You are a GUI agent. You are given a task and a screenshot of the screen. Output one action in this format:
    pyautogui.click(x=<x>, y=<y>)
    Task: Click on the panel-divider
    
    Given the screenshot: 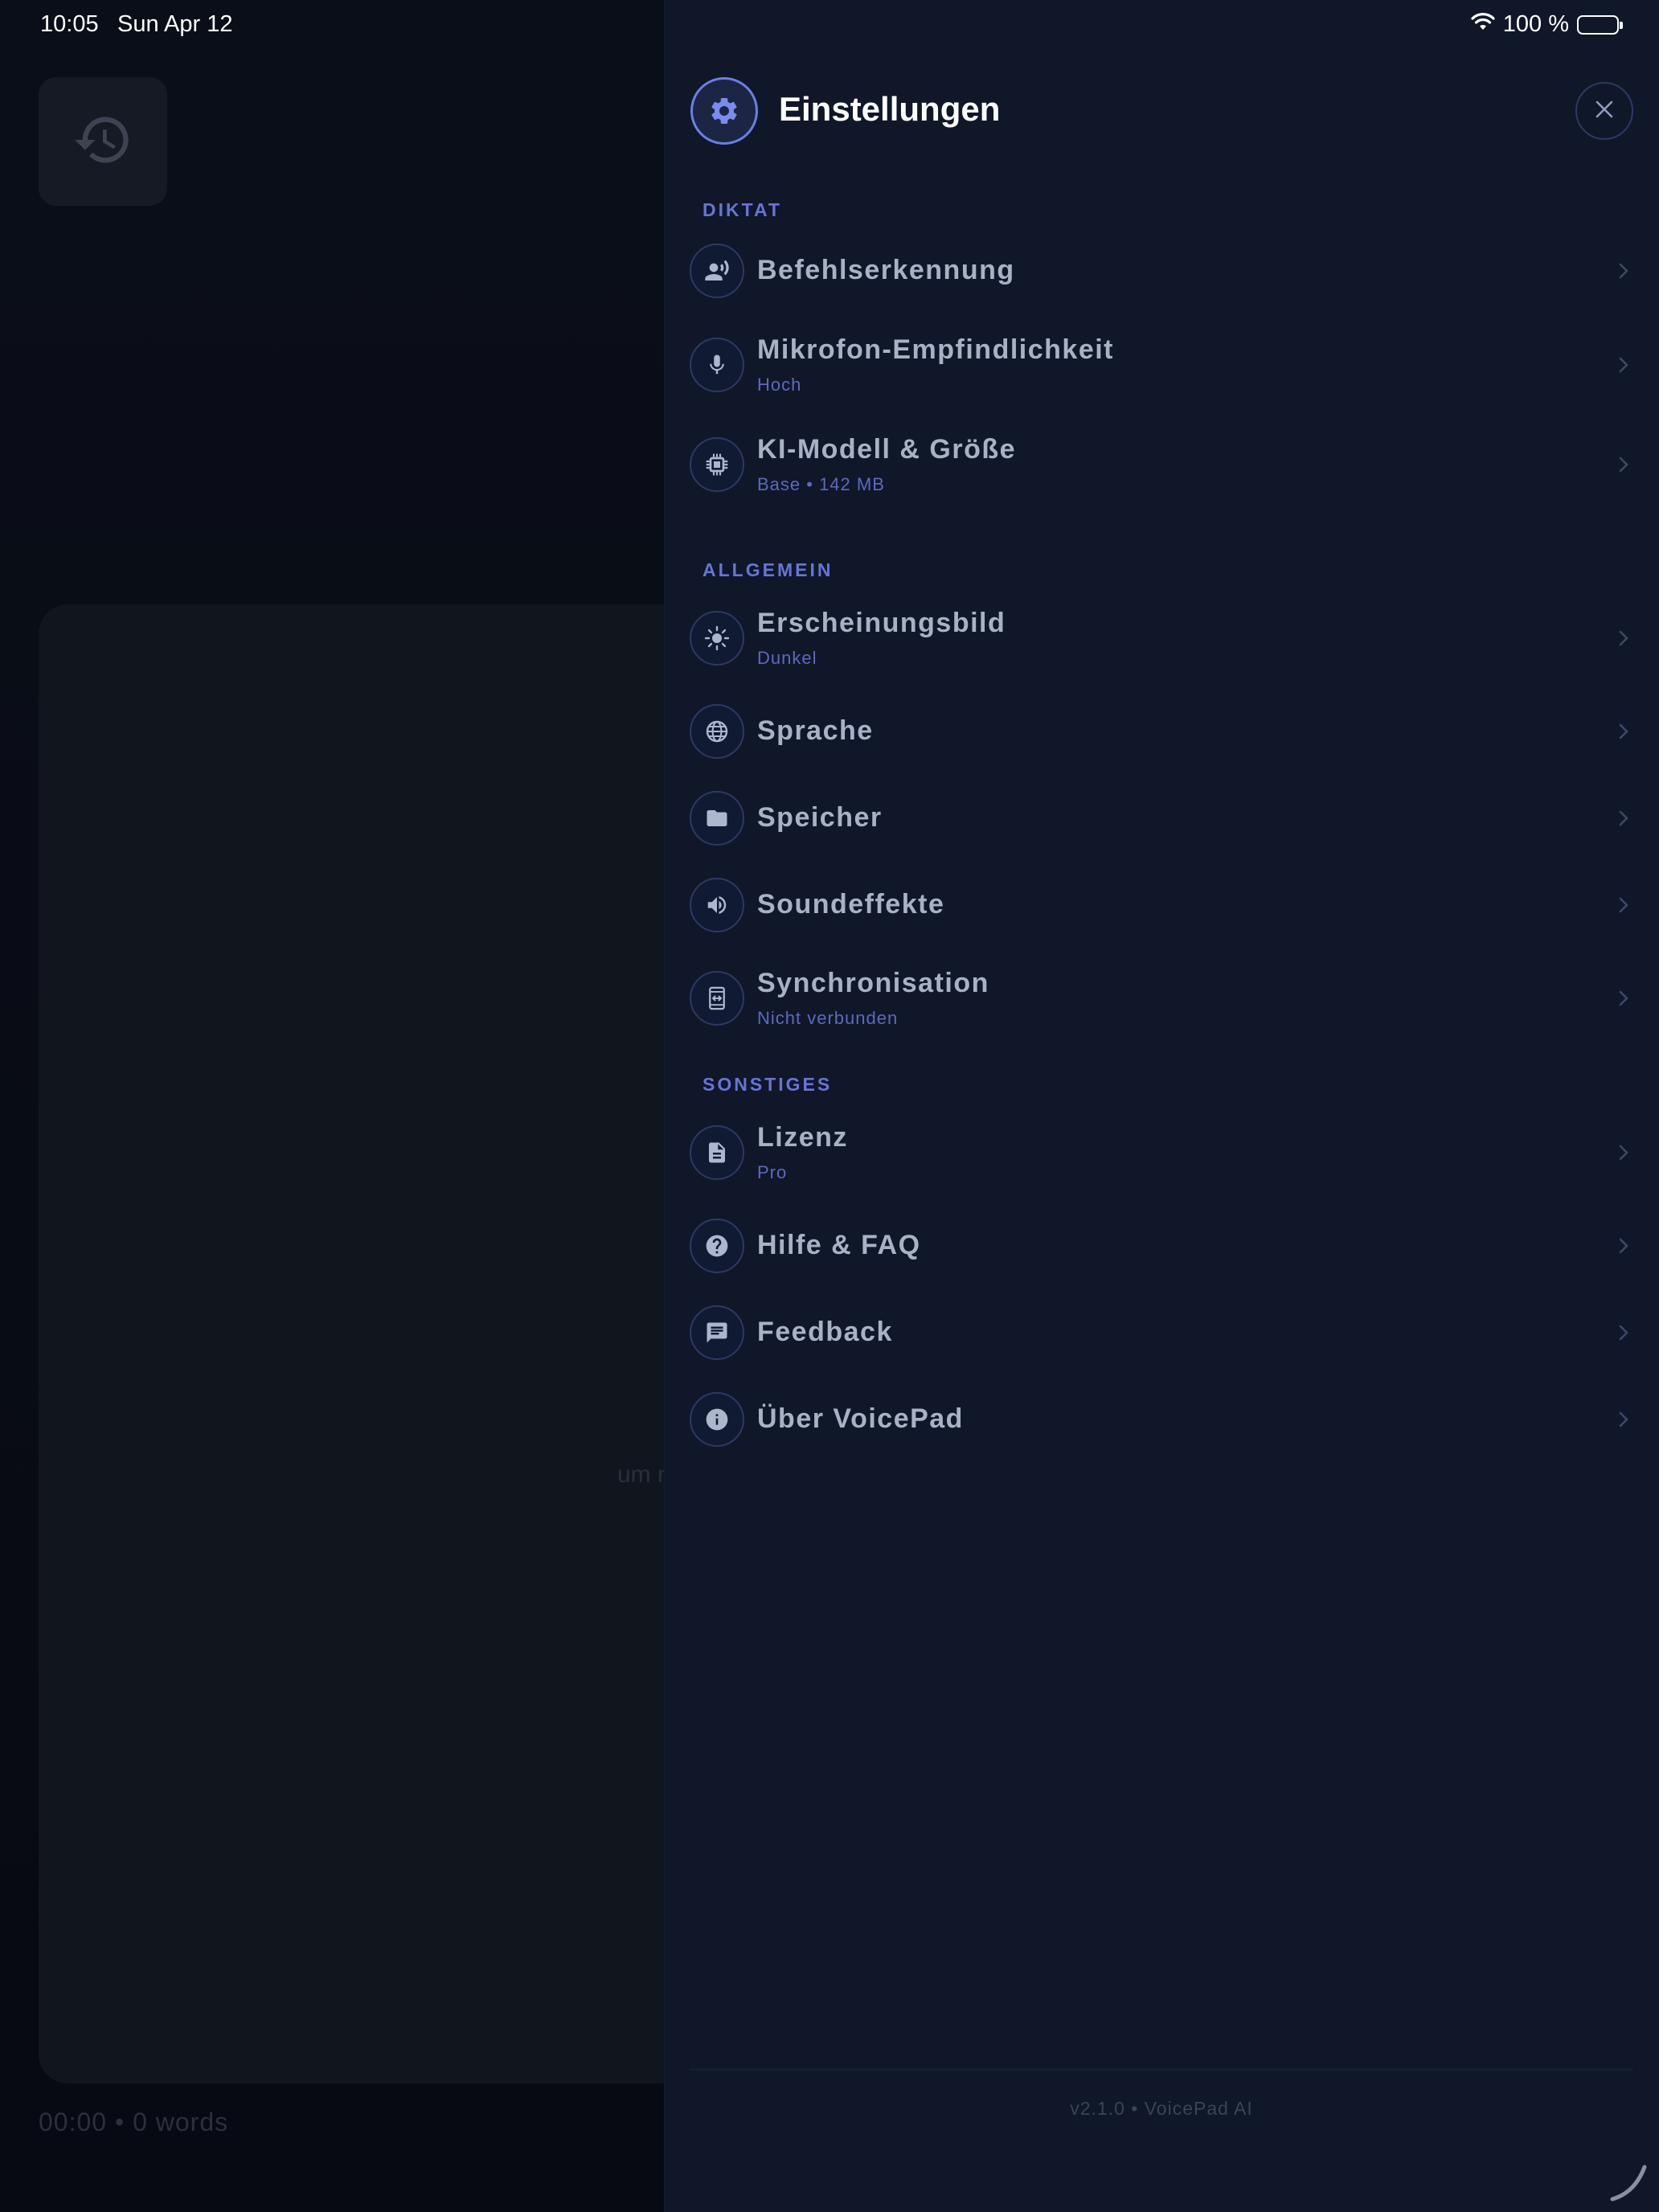 What is the action you would take?
    pyautogui.click(x=1161, y=2070)
    